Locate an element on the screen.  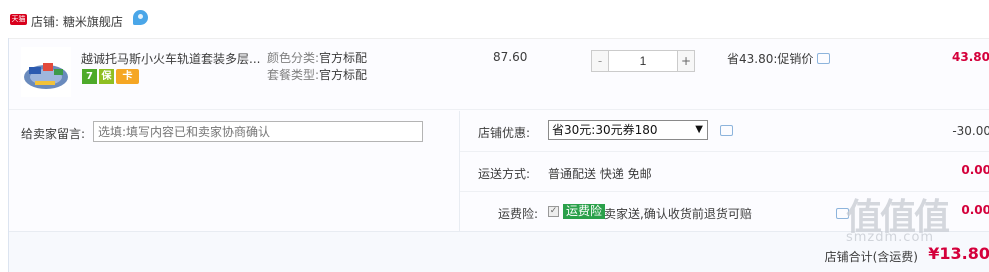
qty-plus-button: + is located at coordinates (686, 61).